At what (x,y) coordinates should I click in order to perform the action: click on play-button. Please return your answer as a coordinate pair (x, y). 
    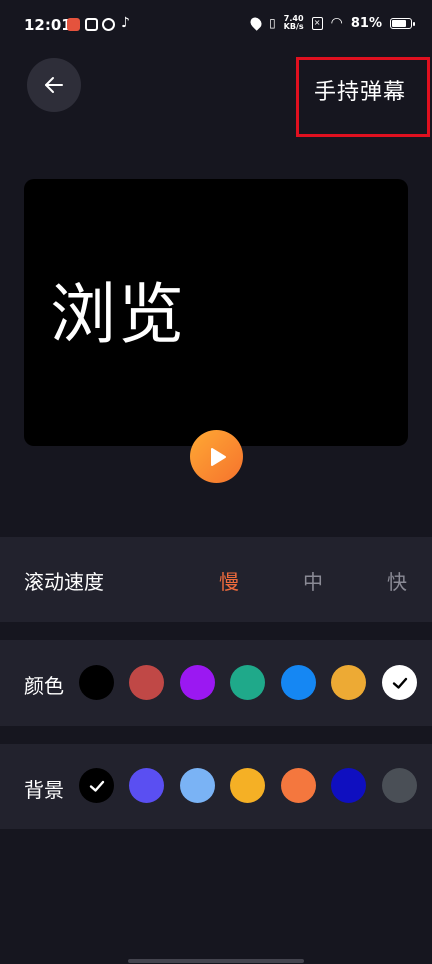
    Looking at the image, I should click on (216, 456).